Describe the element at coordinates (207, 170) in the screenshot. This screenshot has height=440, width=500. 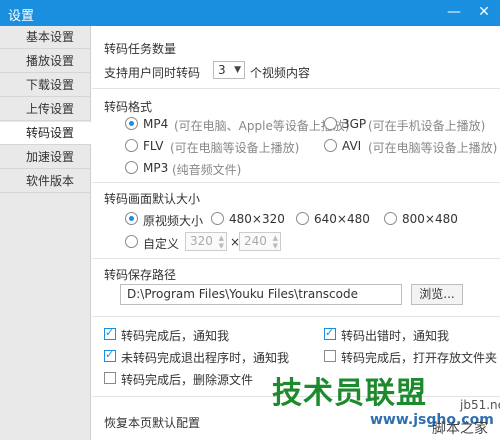
I see `format-mp3-note: (纯音频文件)` at that location.